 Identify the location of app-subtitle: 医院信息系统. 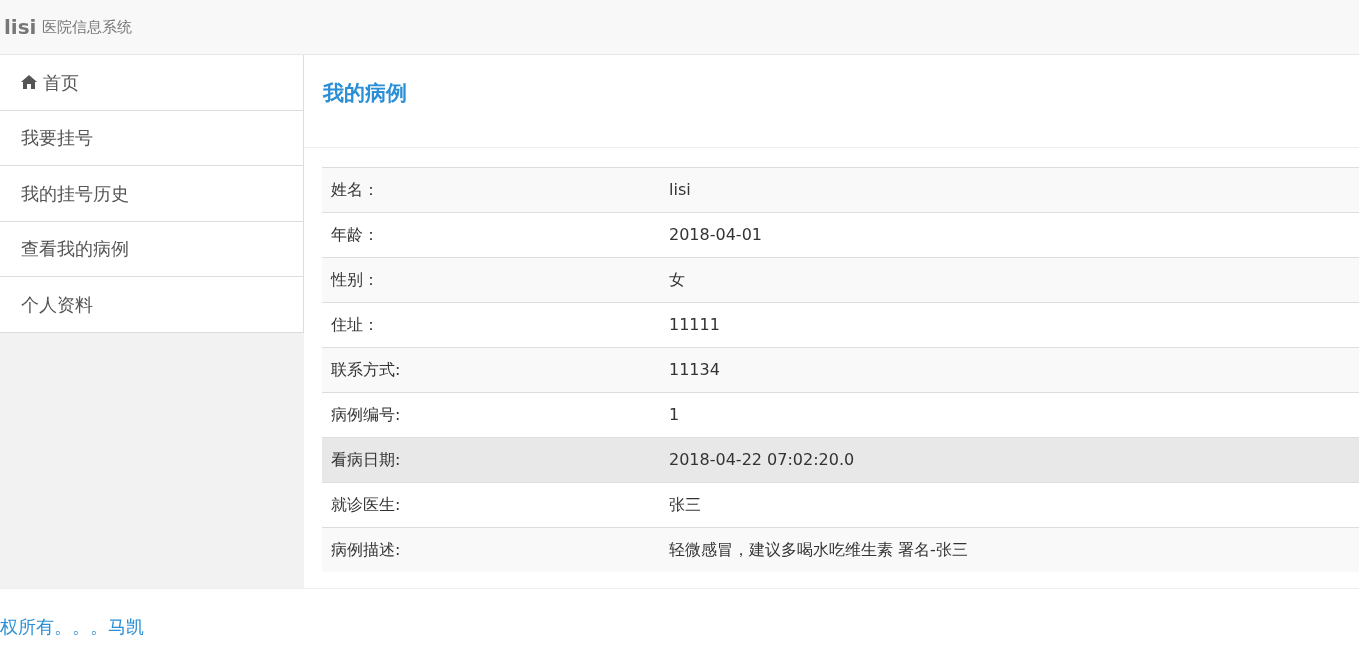
(87, 27).